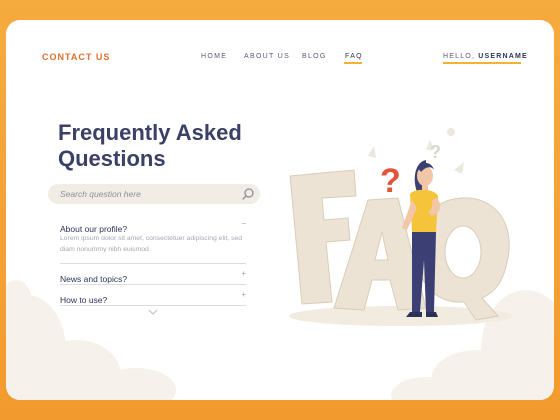 The width and height of the screenshot is (560, 420). Describe the element at coordinates (84, 300) in the screenshot. I see `faq-question: How to use?` at that location.